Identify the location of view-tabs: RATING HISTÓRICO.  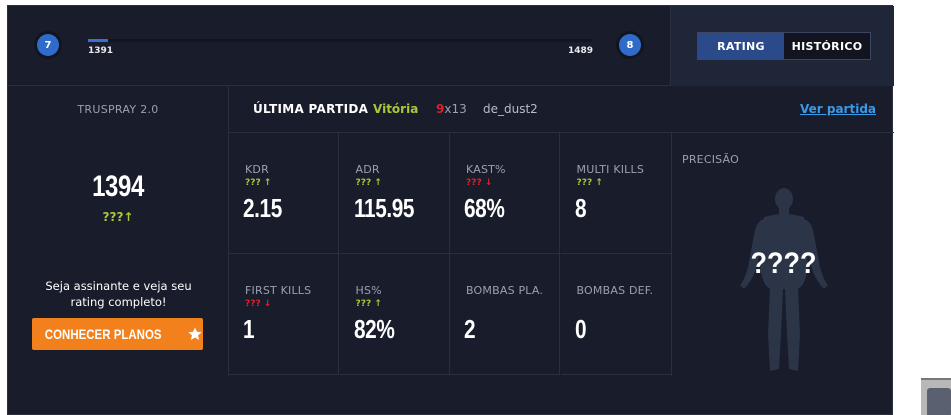
(784, 46).